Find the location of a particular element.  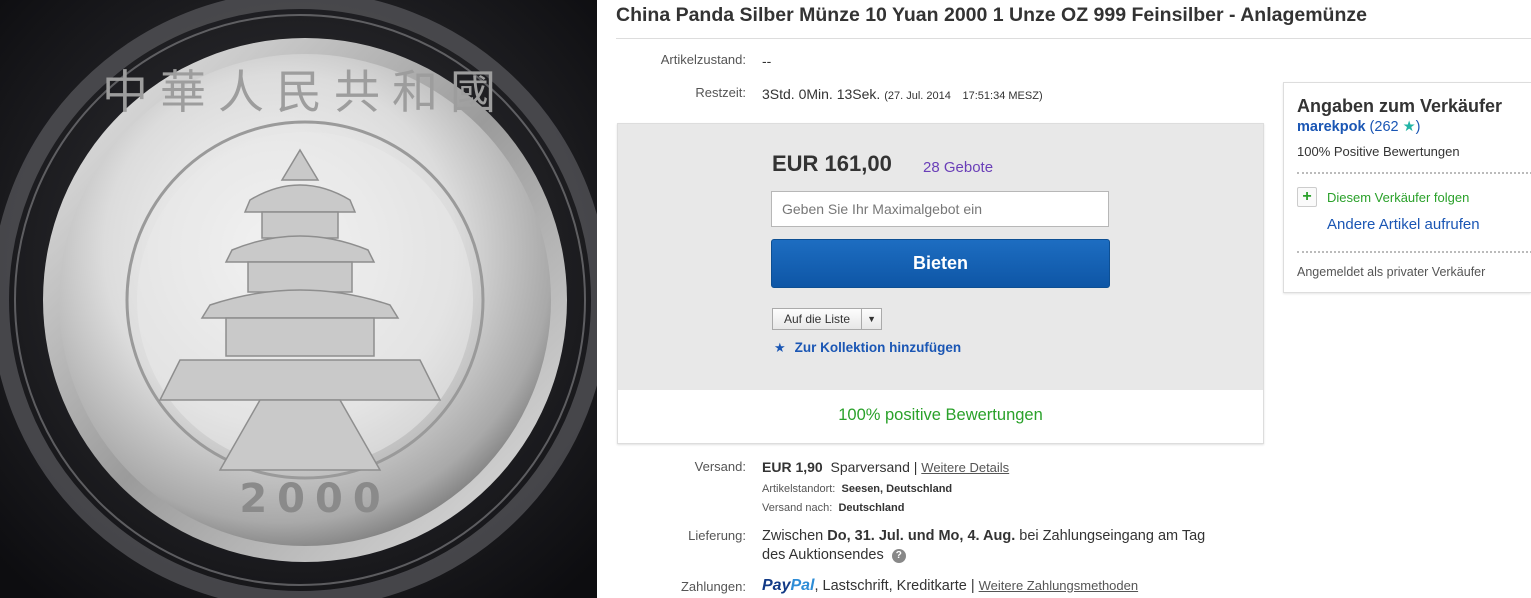

delivery-line2: des Auktionsendes ? is located at coordinates (834, 555).